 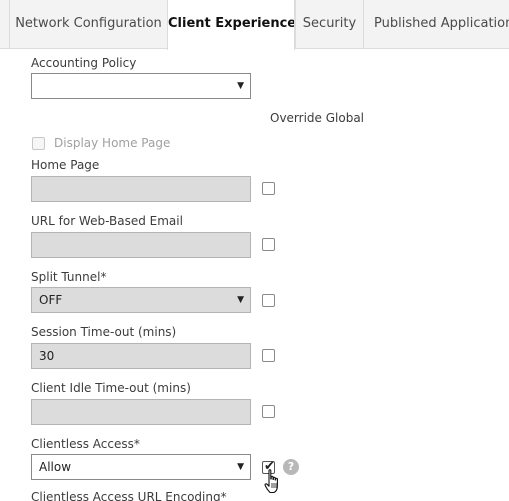 I want to click on display-home-page-checkbox, so click(x=38, y=143).